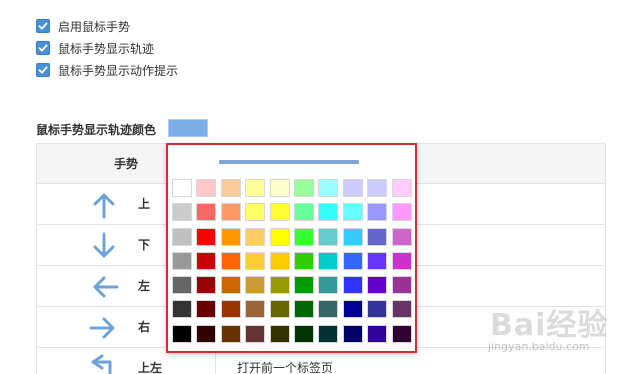  What do you see at coordinates (144, 327) in the screenshot?
I see `gesture-label: 右` at bounding box center [144, 327].